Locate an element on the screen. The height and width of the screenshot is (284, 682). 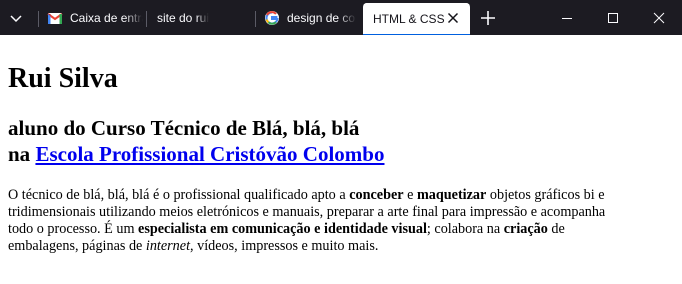
google-icon is located at coordinates (272, 18).